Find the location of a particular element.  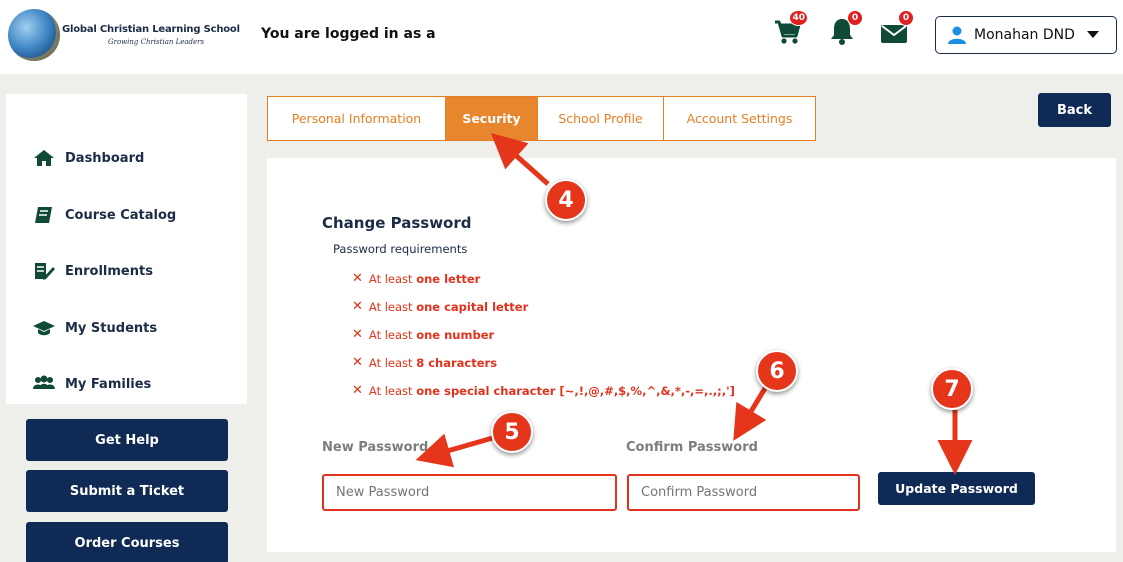

sidebar-item-label: Enrollments is located at coordinates (109, 271).